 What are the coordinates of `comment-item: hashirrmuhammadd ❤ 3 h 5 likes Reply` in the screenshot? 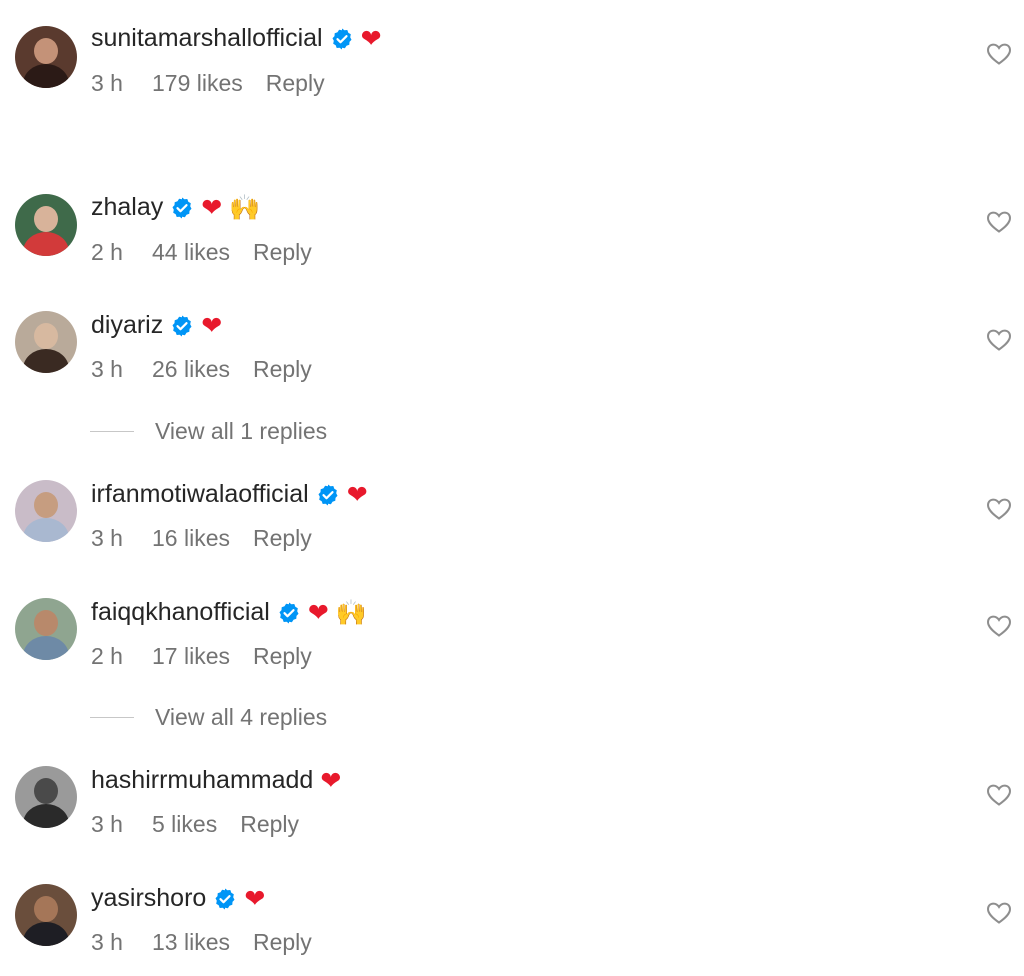 It's located at (512, 803).